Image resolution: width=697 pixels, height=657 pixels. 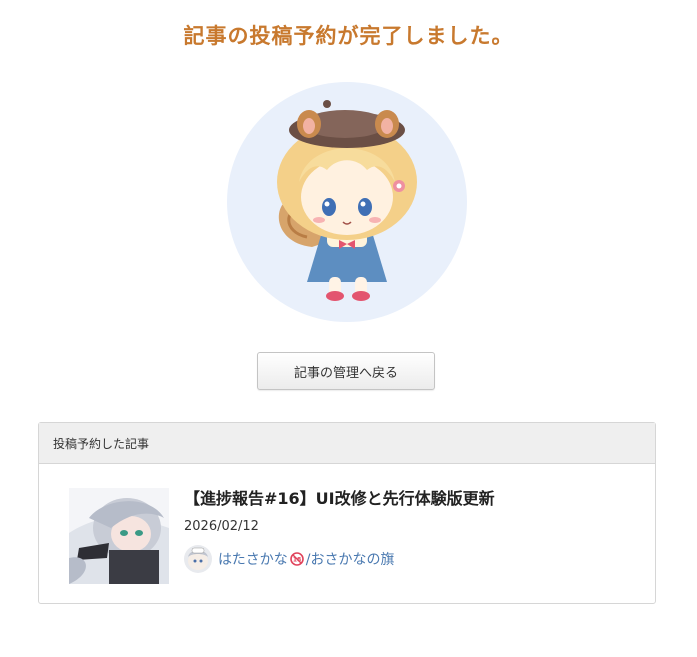 I want to click on back-to-article-management-button: 記事の管理へ戻る, so click(x=346, y=371).